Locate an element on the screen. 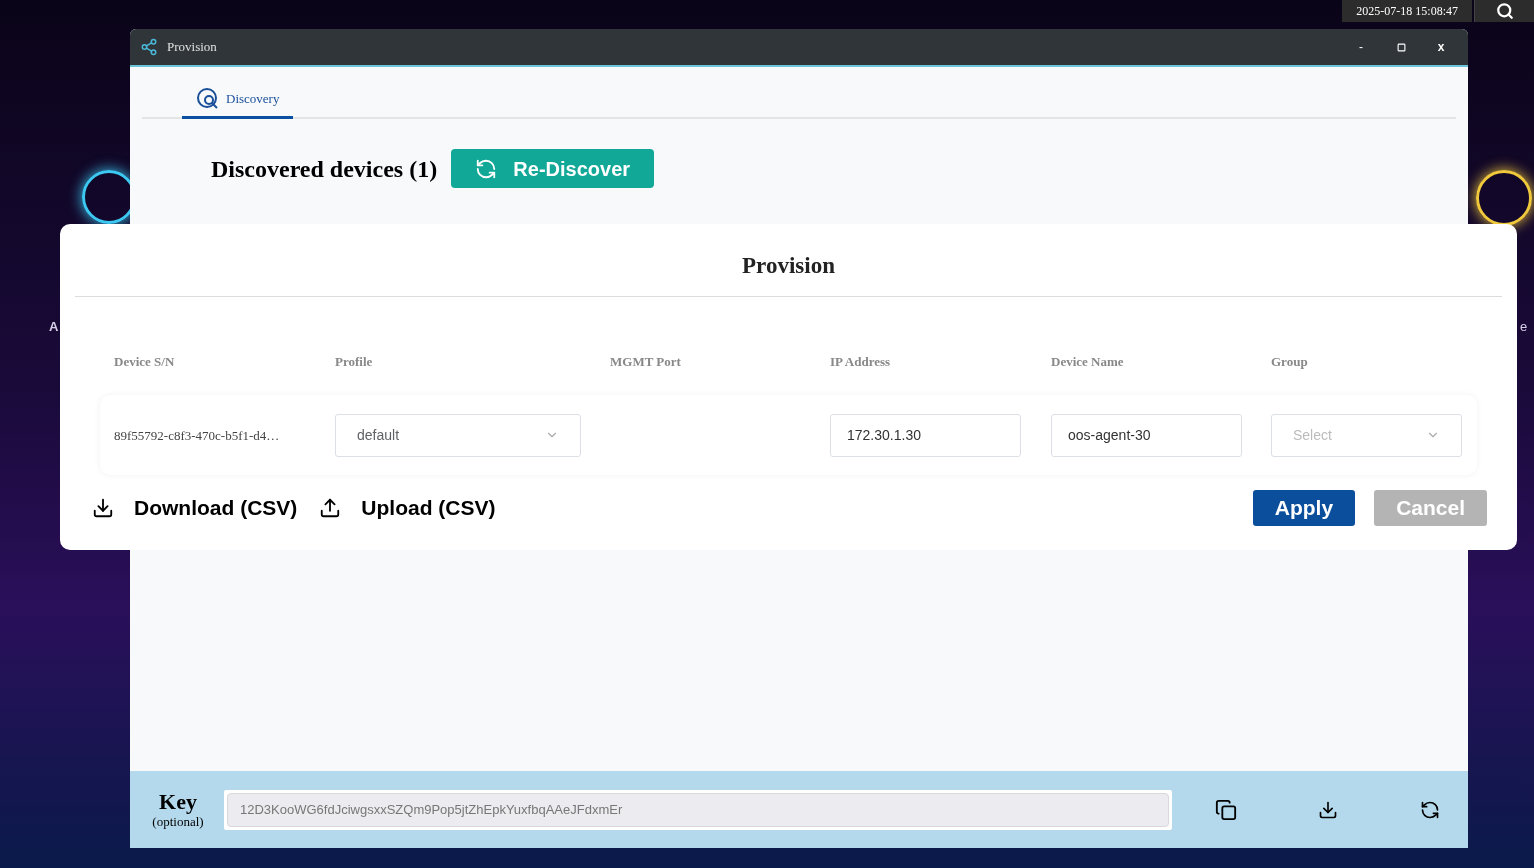 The width and height of the screenshot is (1534, 868). upload-csv-link: Upload (CSV) is located at coordinates (407, 508).